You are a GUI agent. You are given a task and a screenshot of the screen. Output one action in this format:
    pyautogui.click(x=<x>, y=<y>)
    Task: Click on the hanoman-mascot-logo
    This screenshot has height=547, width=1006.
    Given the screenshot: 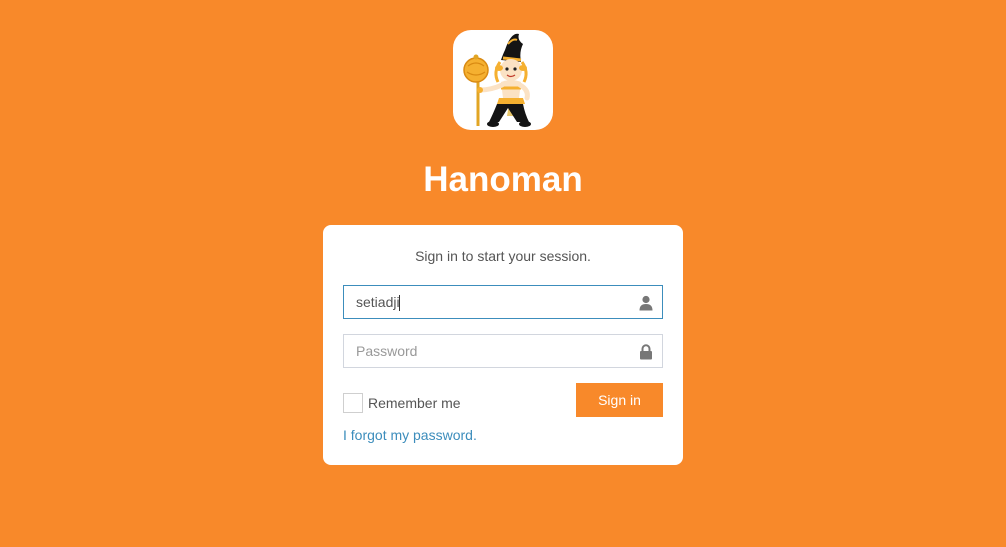 What is the action you would take?
    pyautogui.click(x=503, y=80)
    